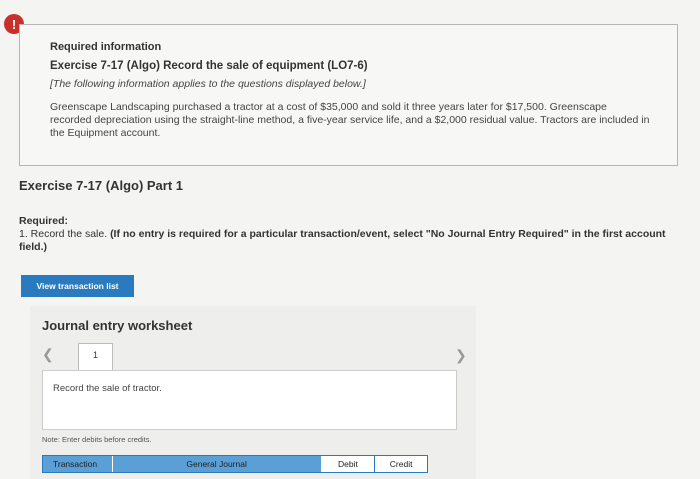 Image resolution: width=700 pixels, height=479 pixels. Describe the element at coordinates (107, 388) in the screenshot. I see `worksheet-prompt: Record the sale of tractor.` at that location.